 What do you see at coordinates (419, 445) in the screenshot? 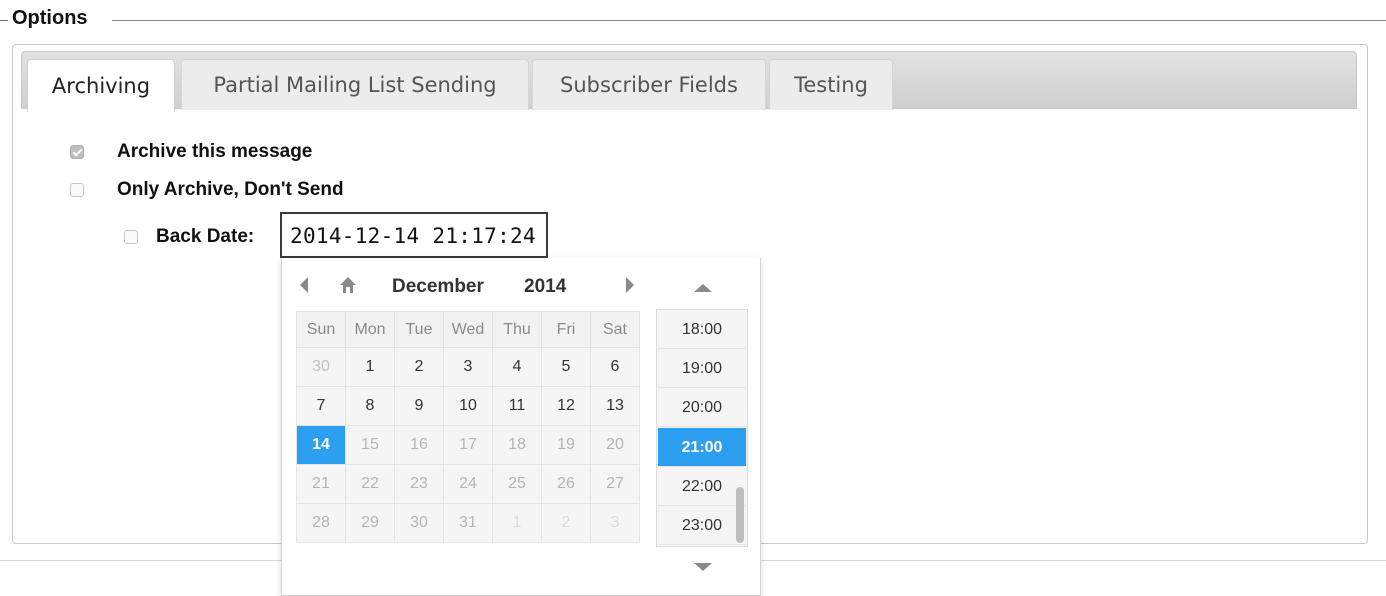
I see `calendar-day: 16` at bounding box center [419, 445].